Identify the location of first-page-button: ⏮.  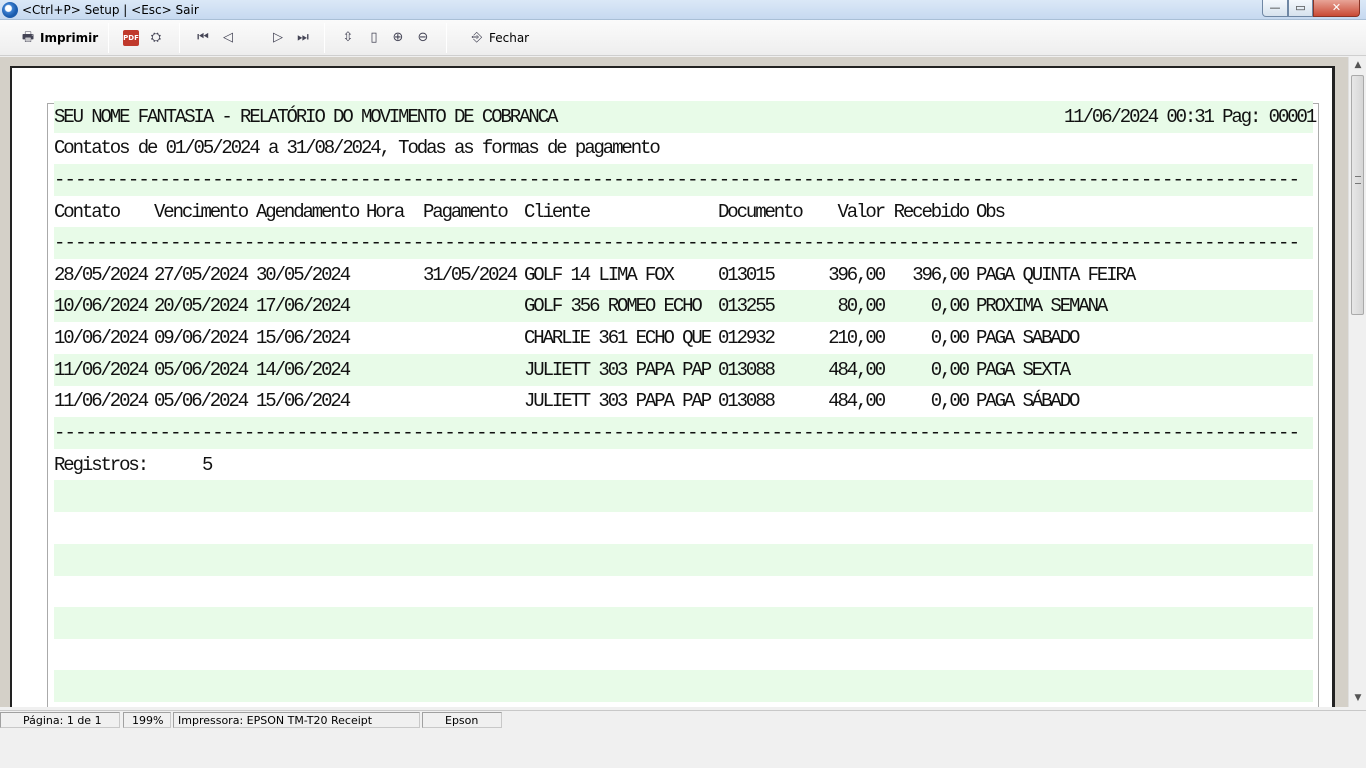
(203, 38).